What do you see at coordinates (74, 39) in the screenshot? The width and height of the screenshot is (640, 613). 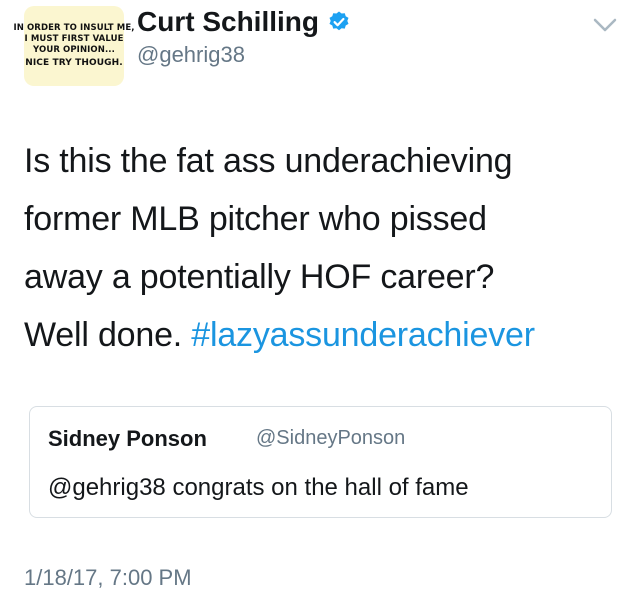 I see `avatar-text-line: I MUST FIRST VALUE` at bounding box center [74, 39].